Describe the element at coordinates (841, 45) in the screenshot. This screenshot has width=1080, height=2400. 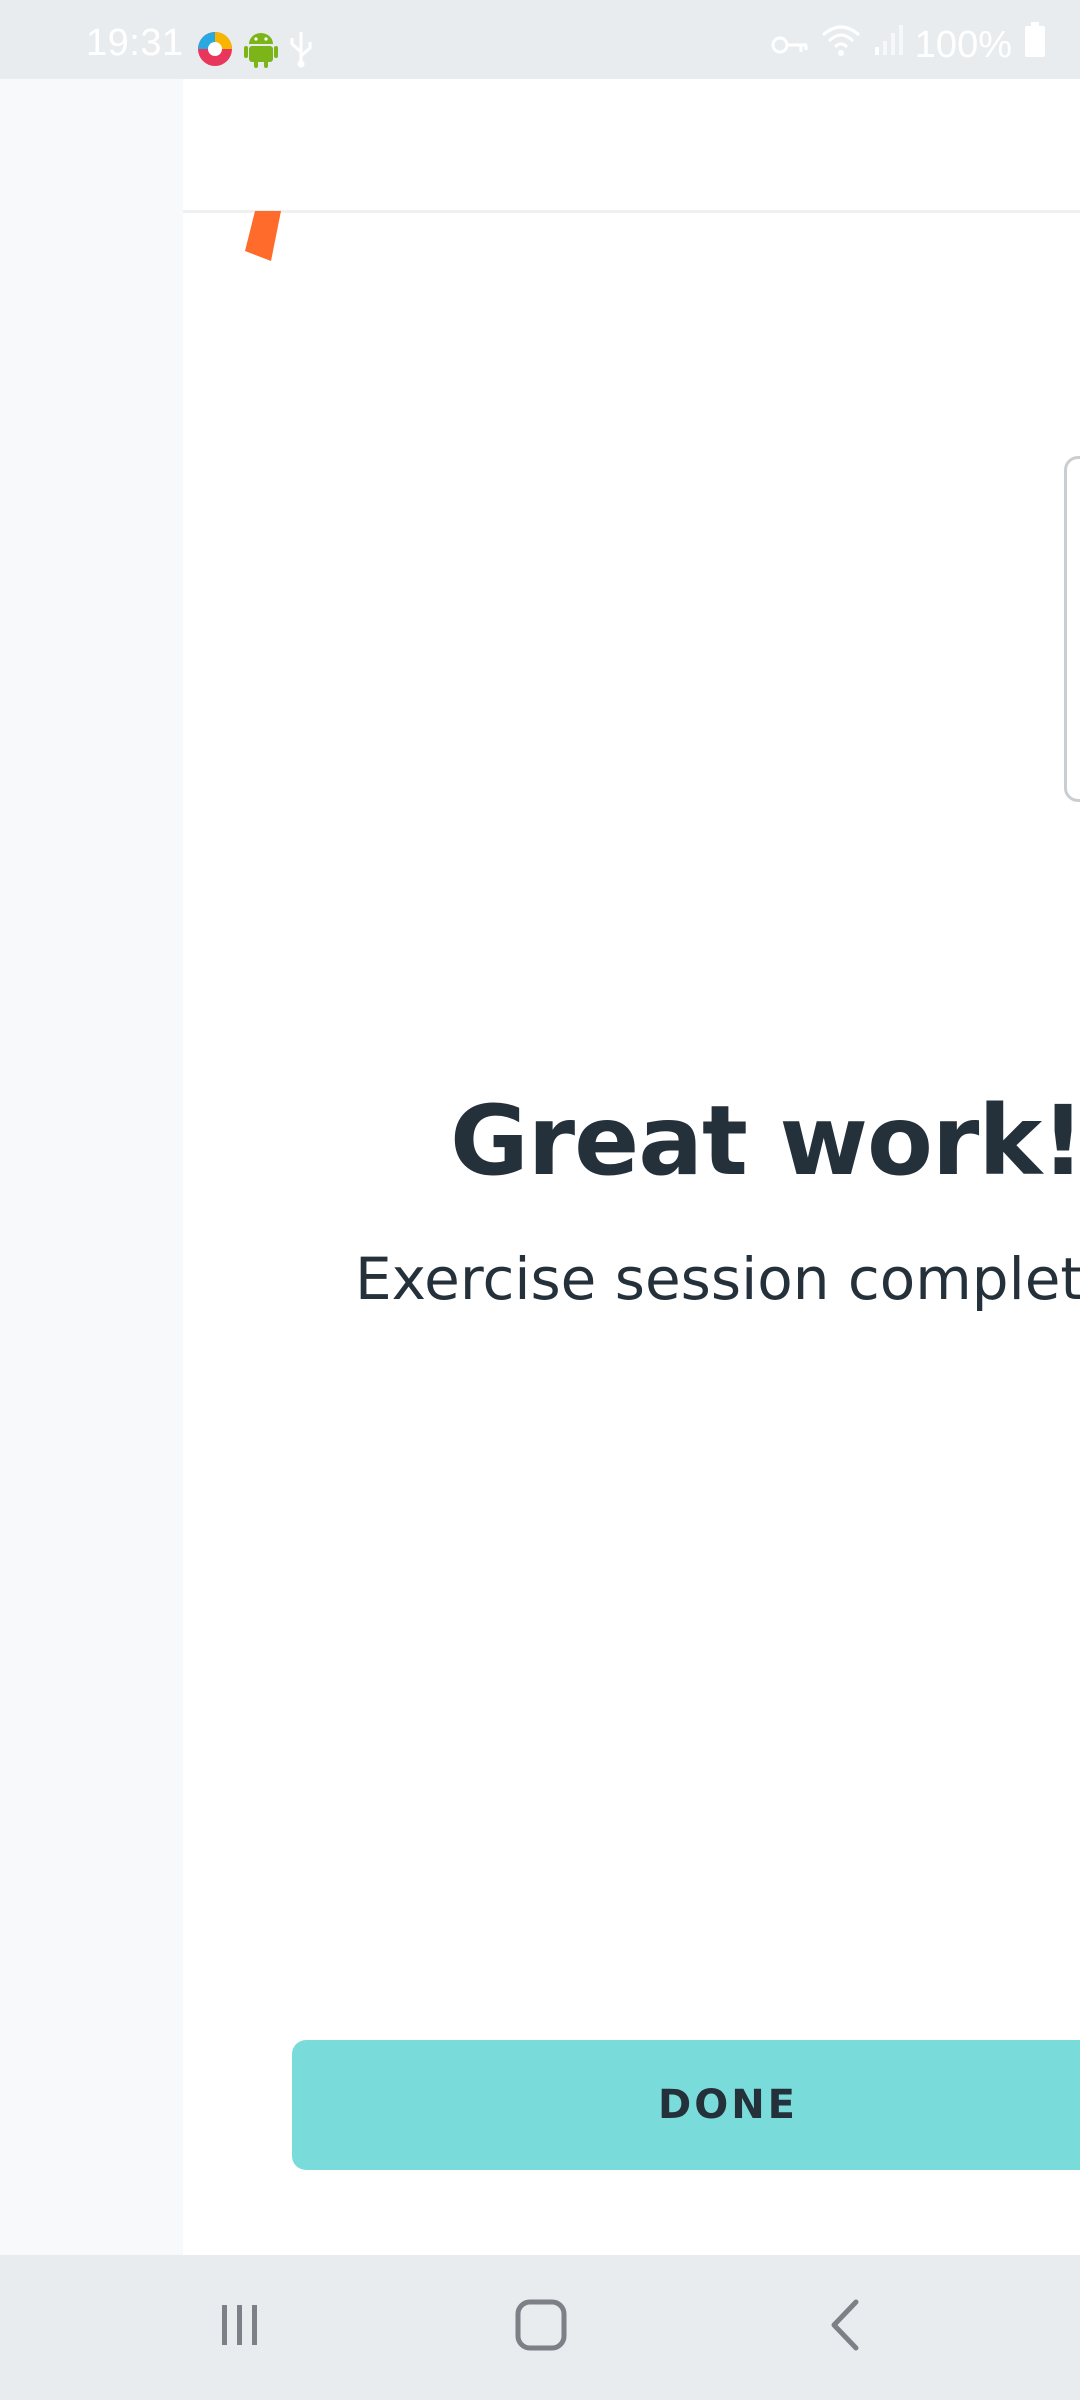
I see `wifi-icon` at that location.